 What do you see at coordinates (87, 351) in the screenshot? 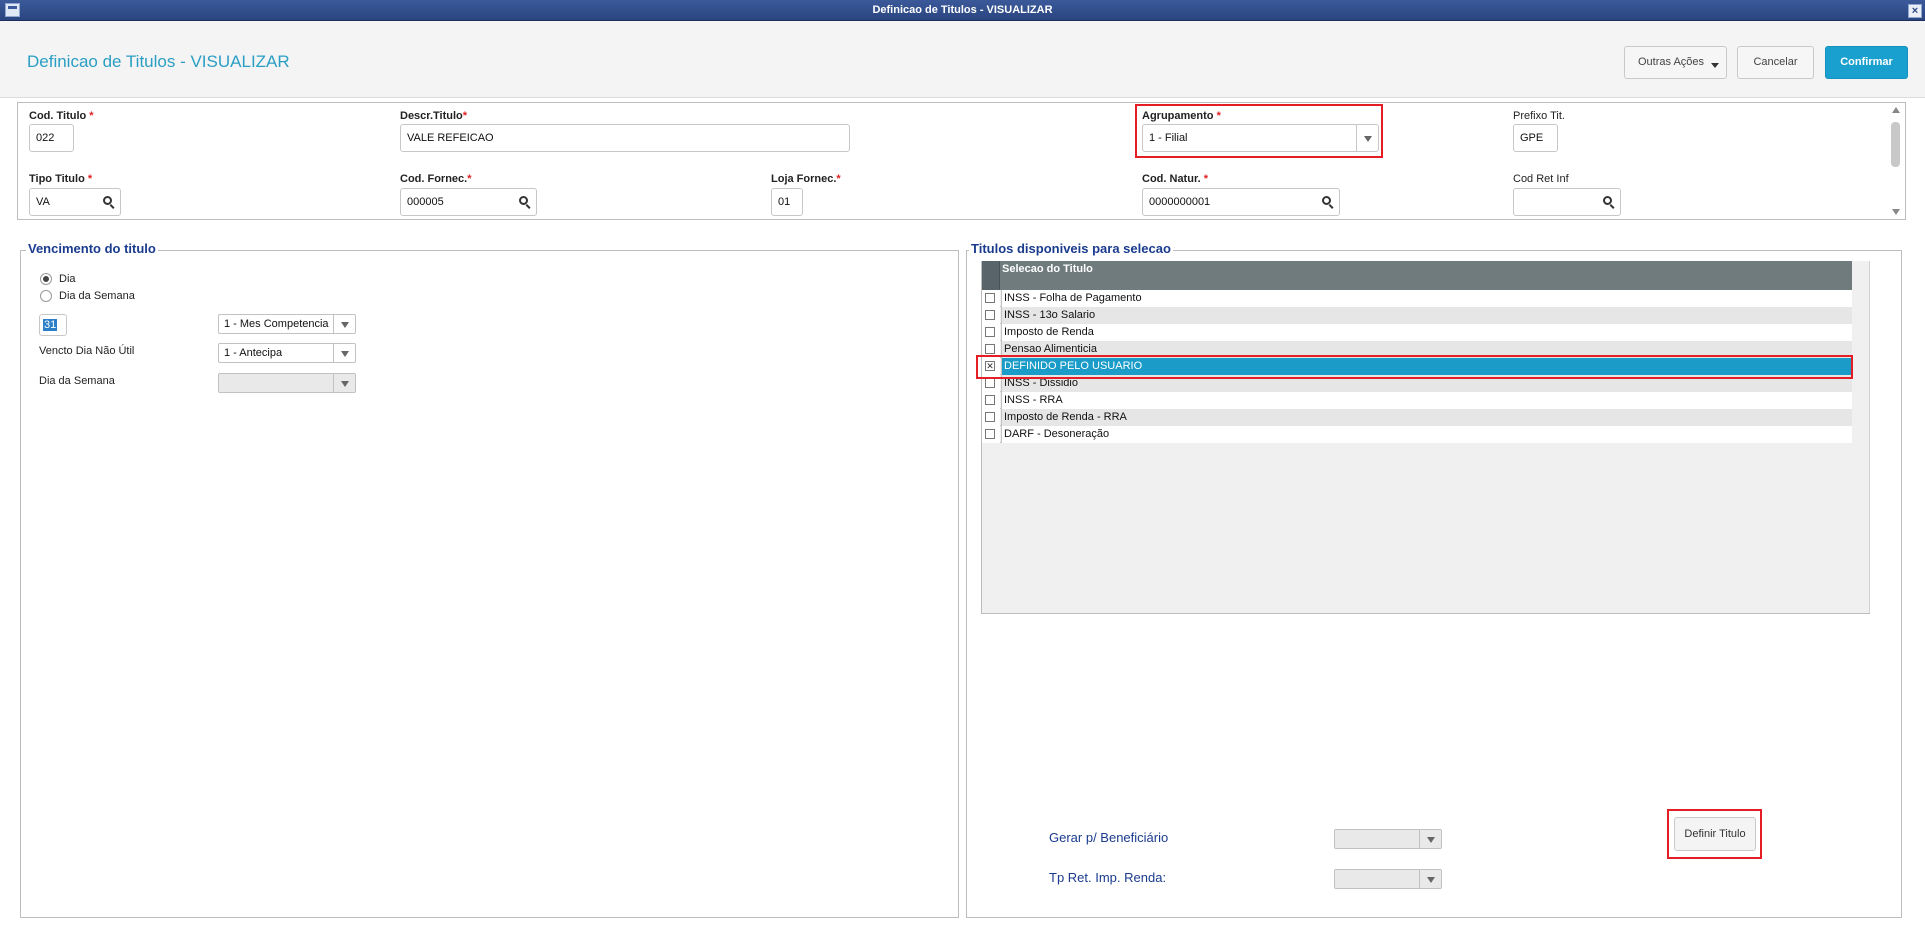
I see `vencto-dia-nao-util-label: Vencto Dia Não Útil` at bounding box center [87, 351].